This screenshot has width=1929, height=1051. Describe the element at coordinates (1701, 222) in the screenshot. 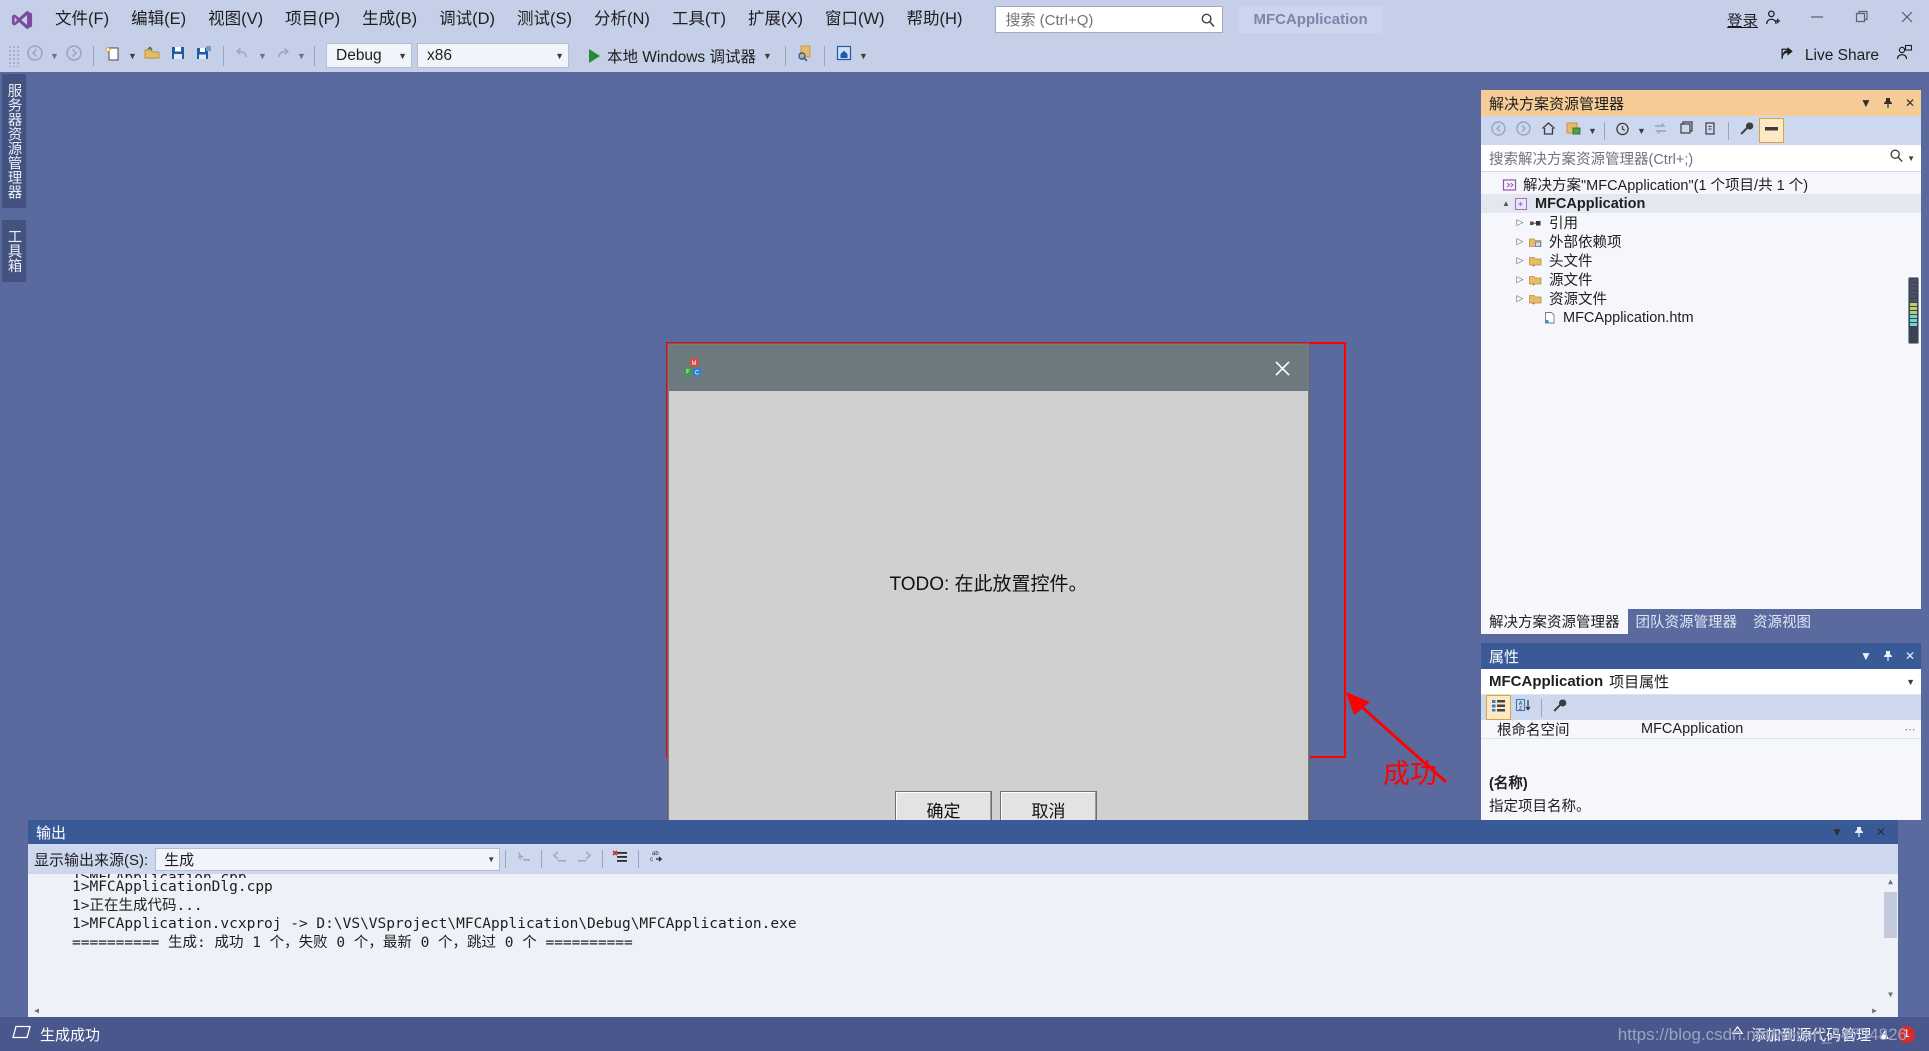

I see `tree-row-references: ▷ 引用` at that location.